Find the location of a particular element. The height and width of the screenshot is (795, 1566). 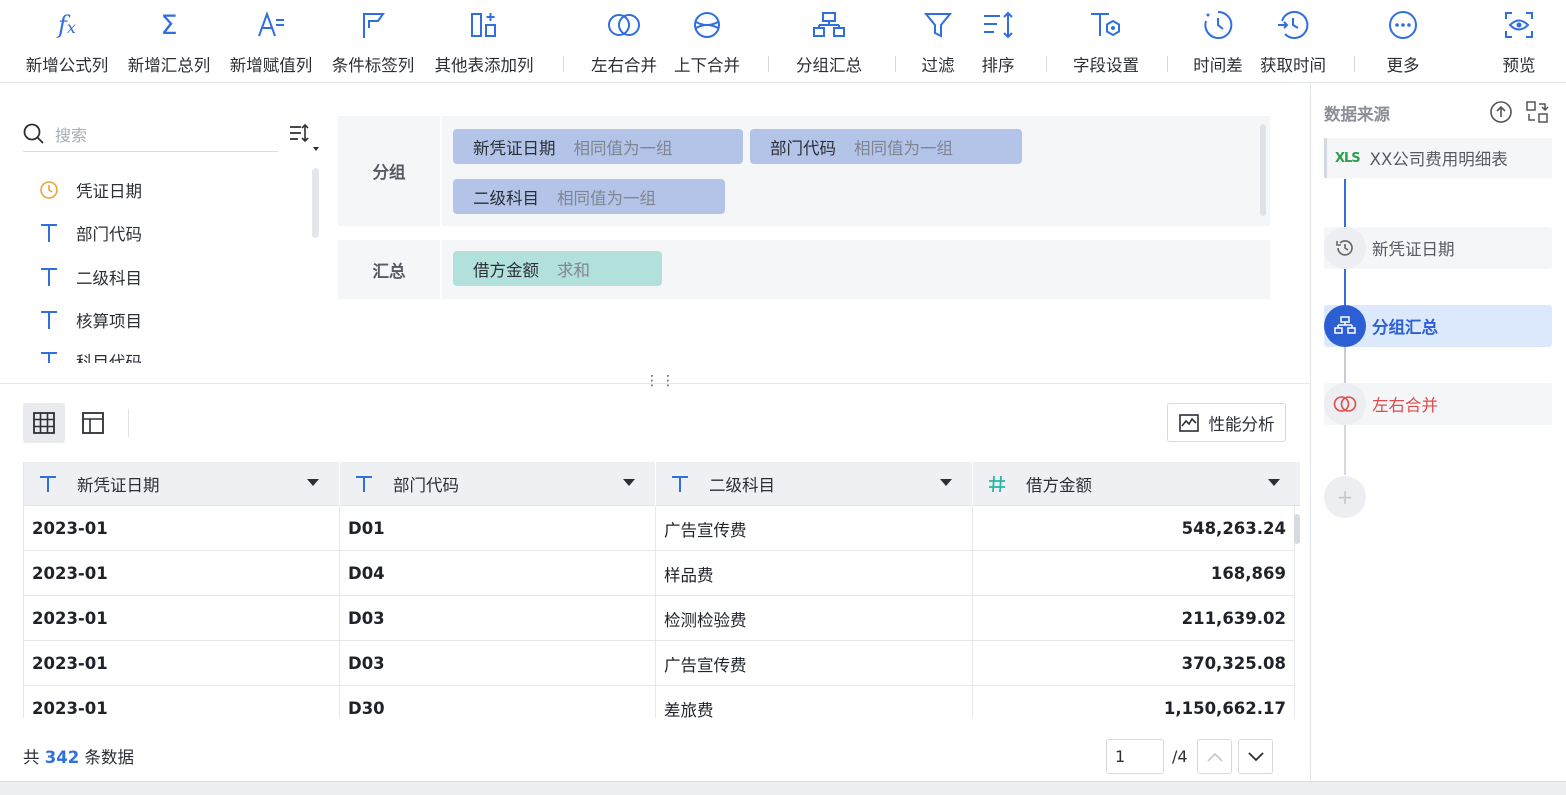

table-cell: 548,263.24 is located at coordinates (1134, 528).